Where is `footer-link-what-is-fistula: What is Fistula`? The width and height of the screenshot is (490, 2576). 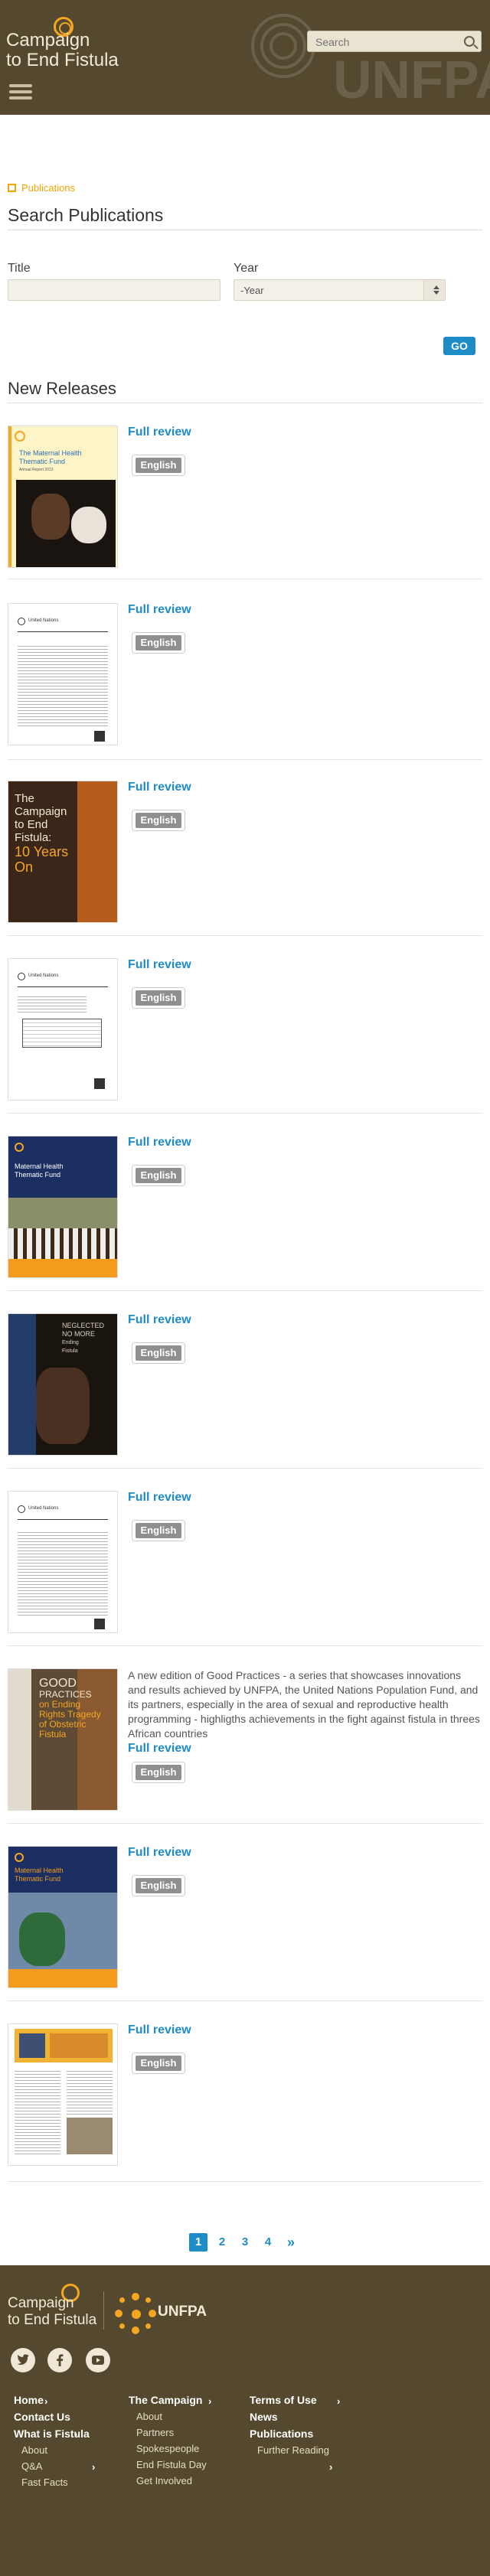
footer-link-what-is-fistula: What is Fistula is located at coordinates (52, 2434).